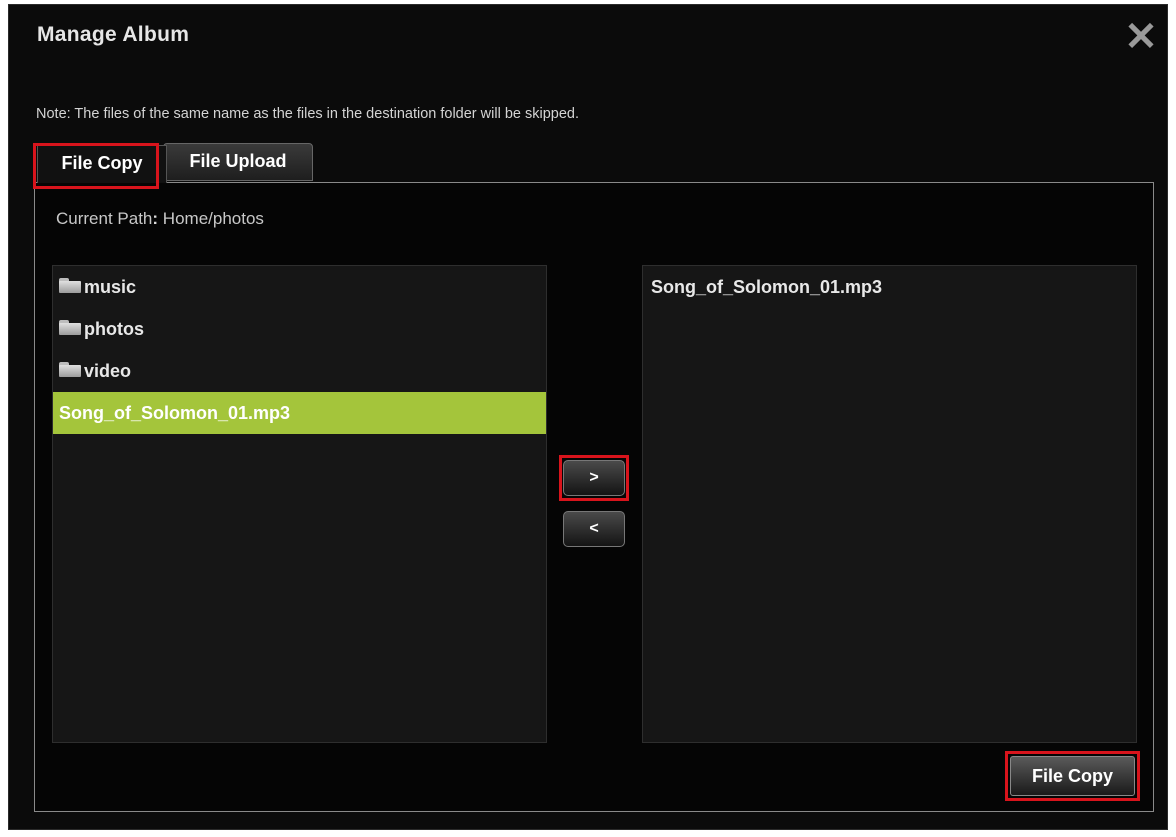  What do you see at coordinates (104, 218) in the screenshot?
I see `current-path-label: Current Path` at bounding box center [104, 218].